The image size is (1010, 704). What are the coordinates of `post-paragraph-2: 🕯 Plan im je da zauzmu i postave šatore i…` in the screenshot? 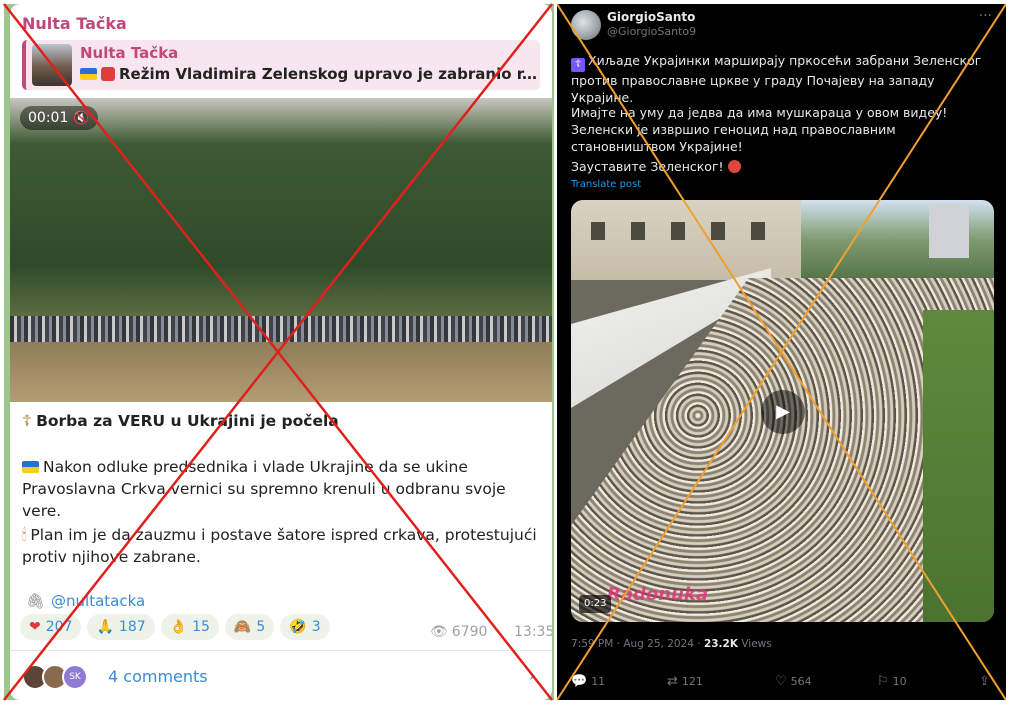 It's located at (282, 546).